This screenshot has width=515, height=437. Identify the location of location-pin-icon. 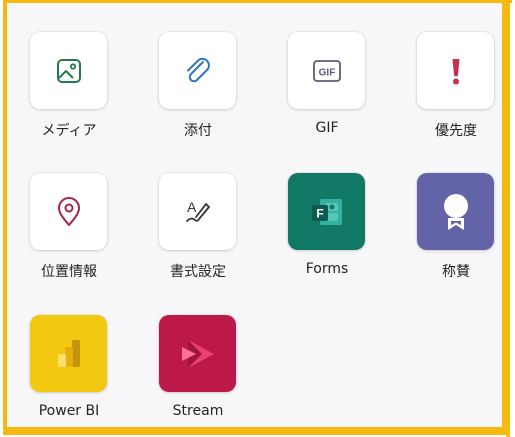
(68, 211).